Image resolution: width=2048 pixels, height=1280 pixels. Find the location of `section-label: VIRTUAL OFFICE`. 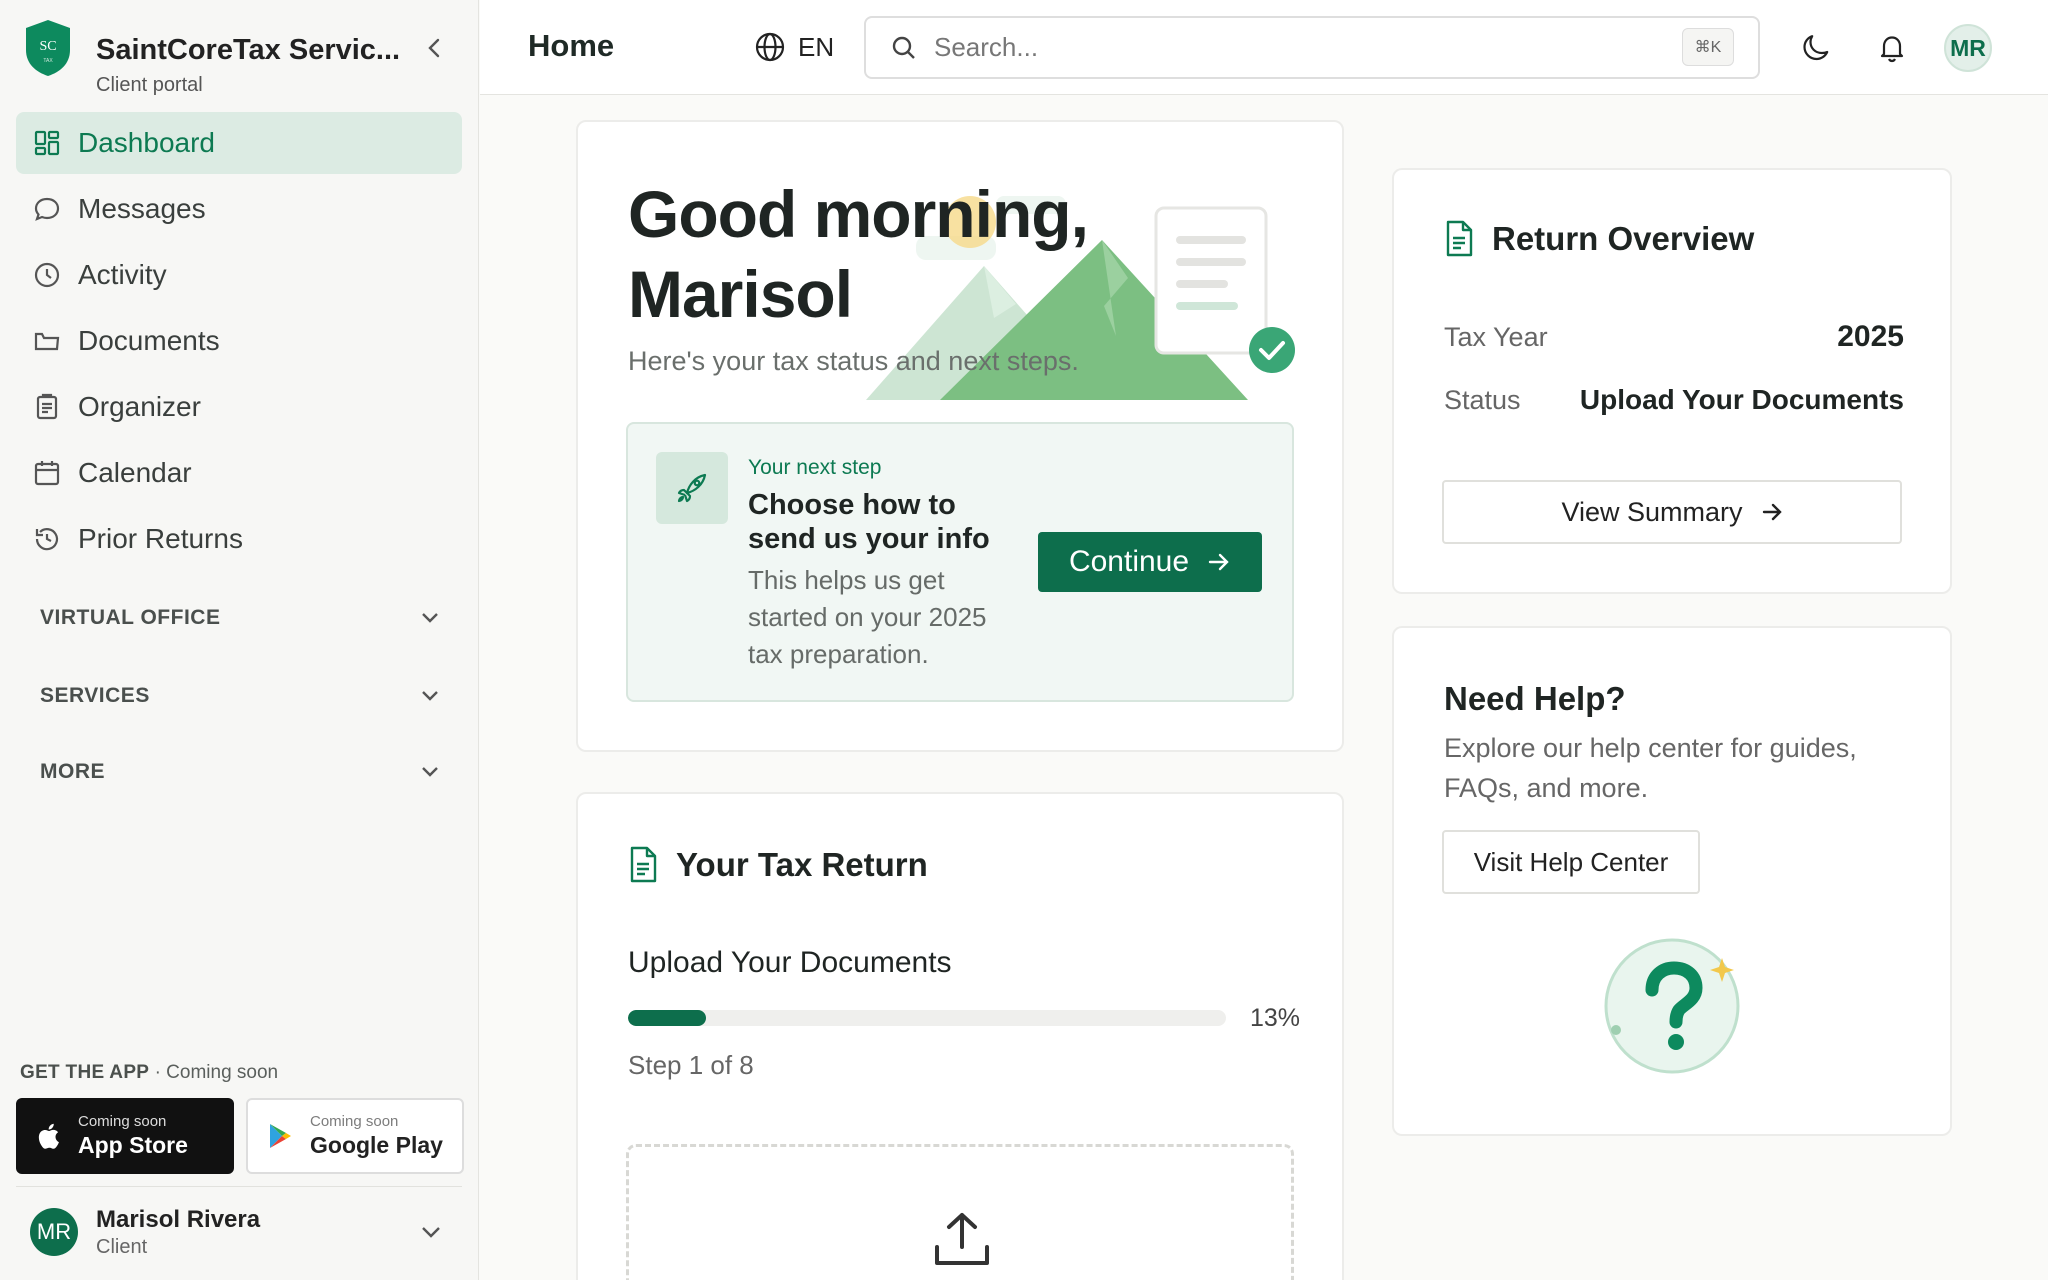

section-label: VIRTUAL OFFICE is located at coordinates (130, 617).